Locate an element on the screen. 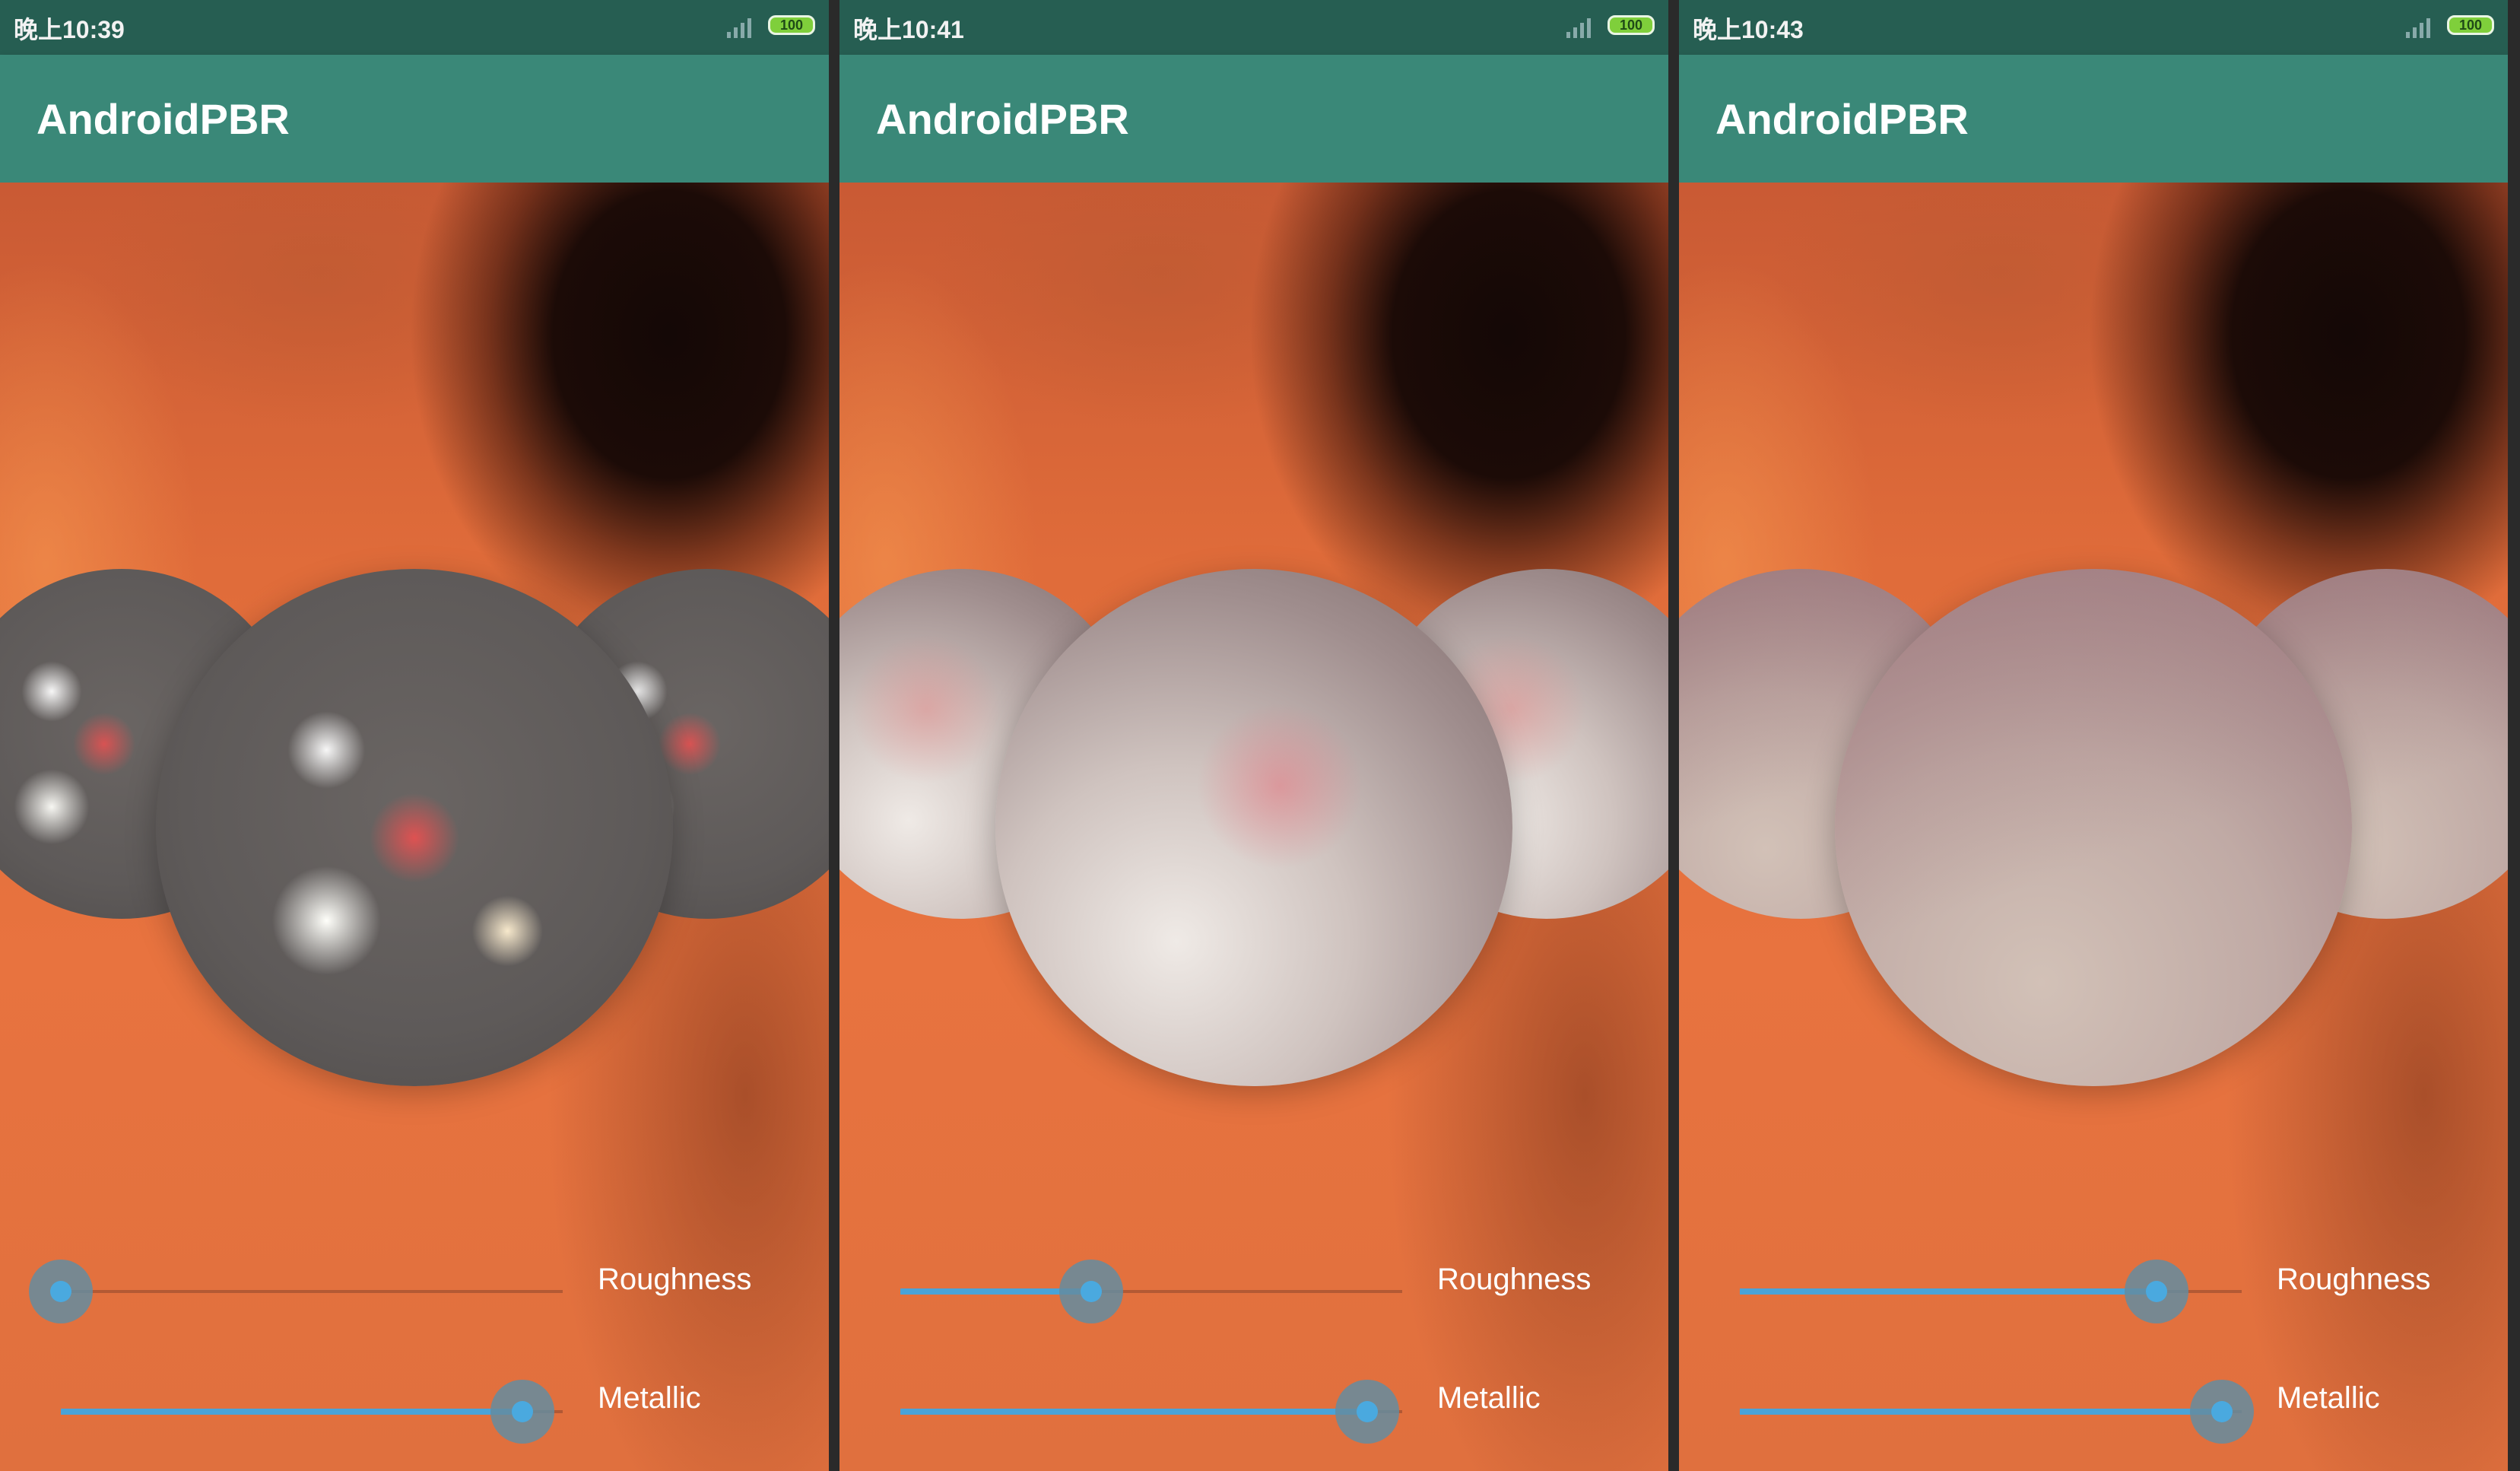 This screenshot has width=2520, height=1471. status-bar: 晚上10:41 100 is located at coordinates (1253, 28).